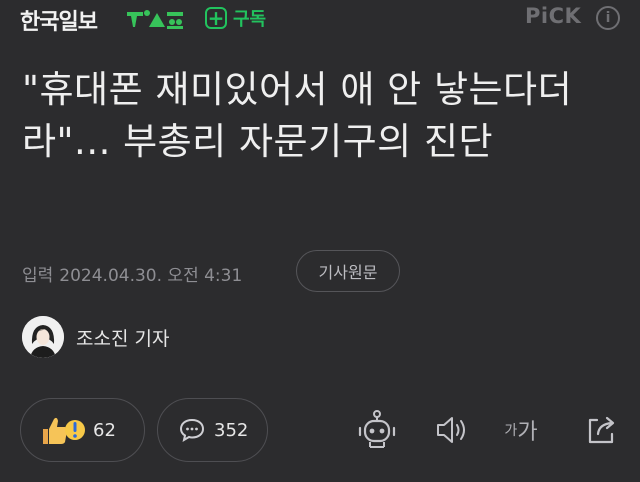  What do you see at coordinates (511, 431) in the screenshot?
I see `font-size-small-label: 가` at bounding box center [511, 431].